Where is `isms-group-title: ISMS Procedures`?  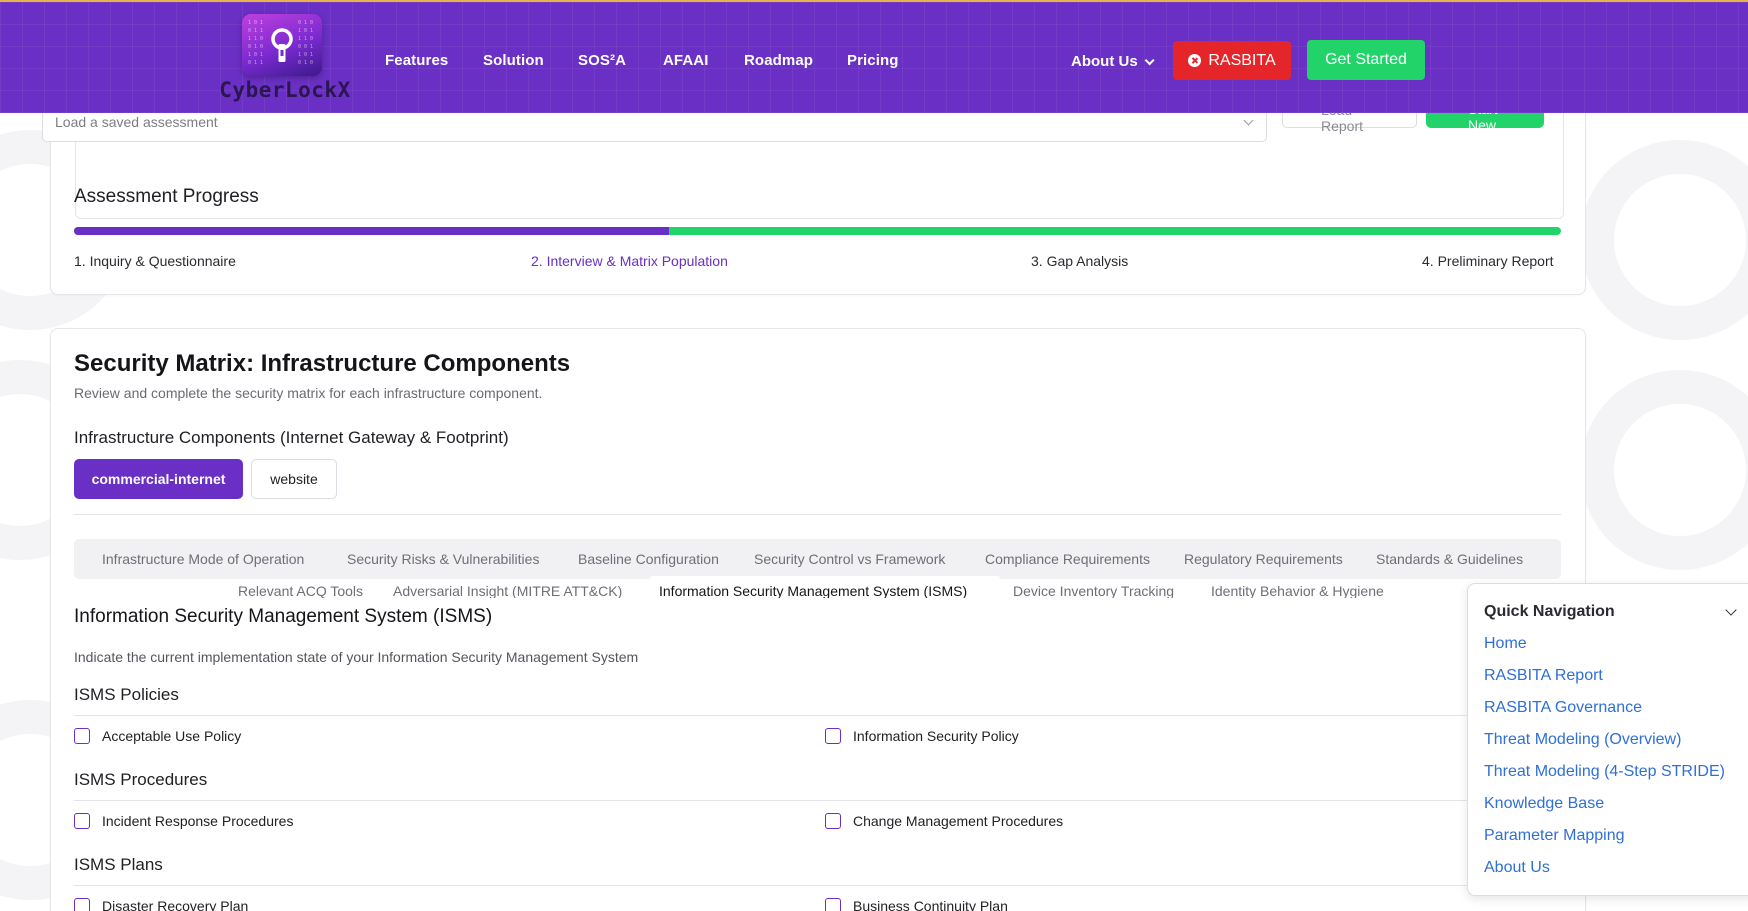 isms-group-title: ISMS Procedures is located at coordinates (141, 779).